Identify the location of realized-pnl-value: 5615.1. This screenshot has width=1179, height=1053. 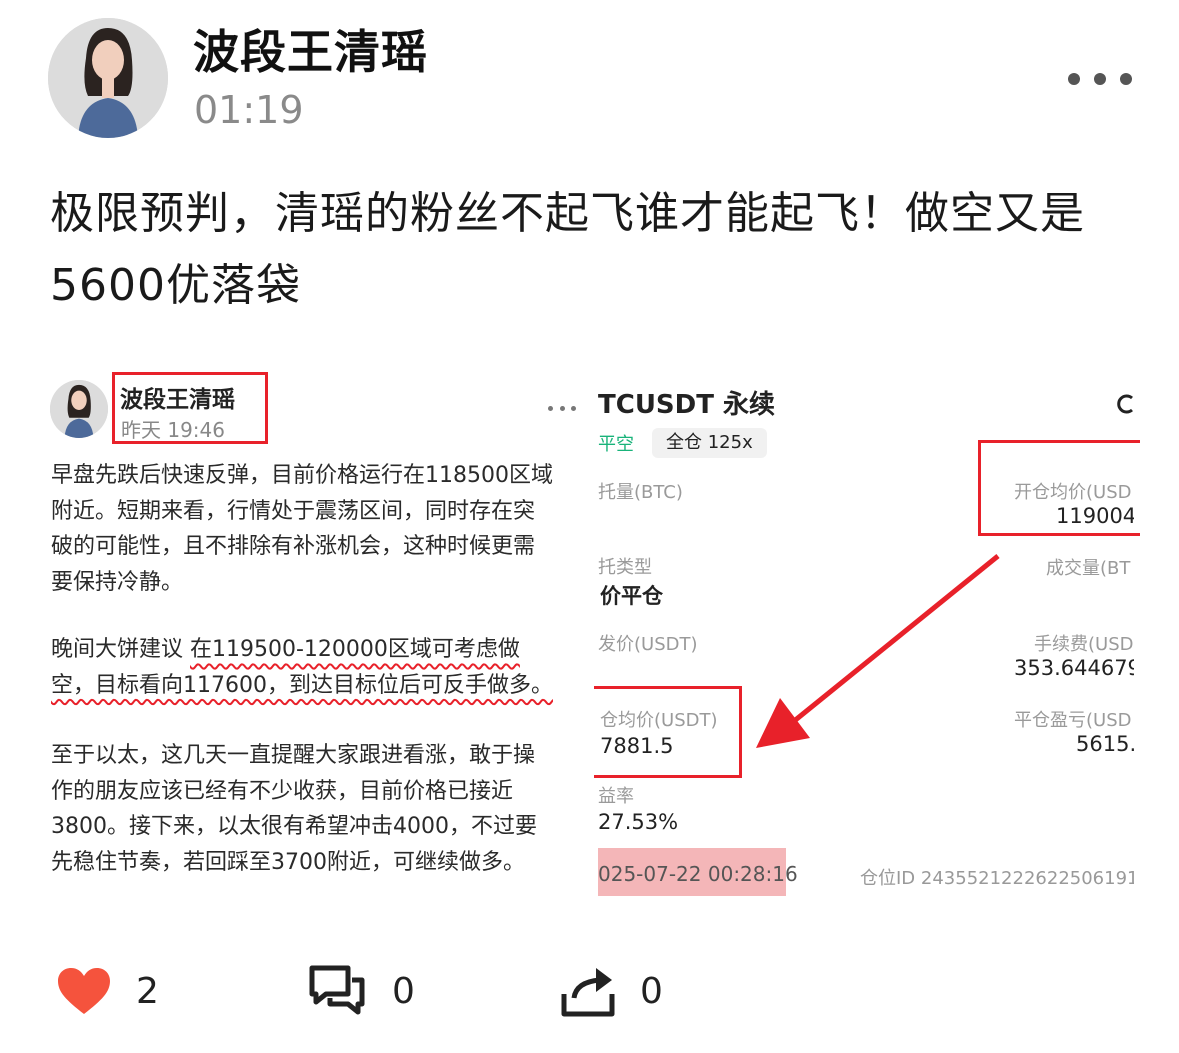
(1105, 744).